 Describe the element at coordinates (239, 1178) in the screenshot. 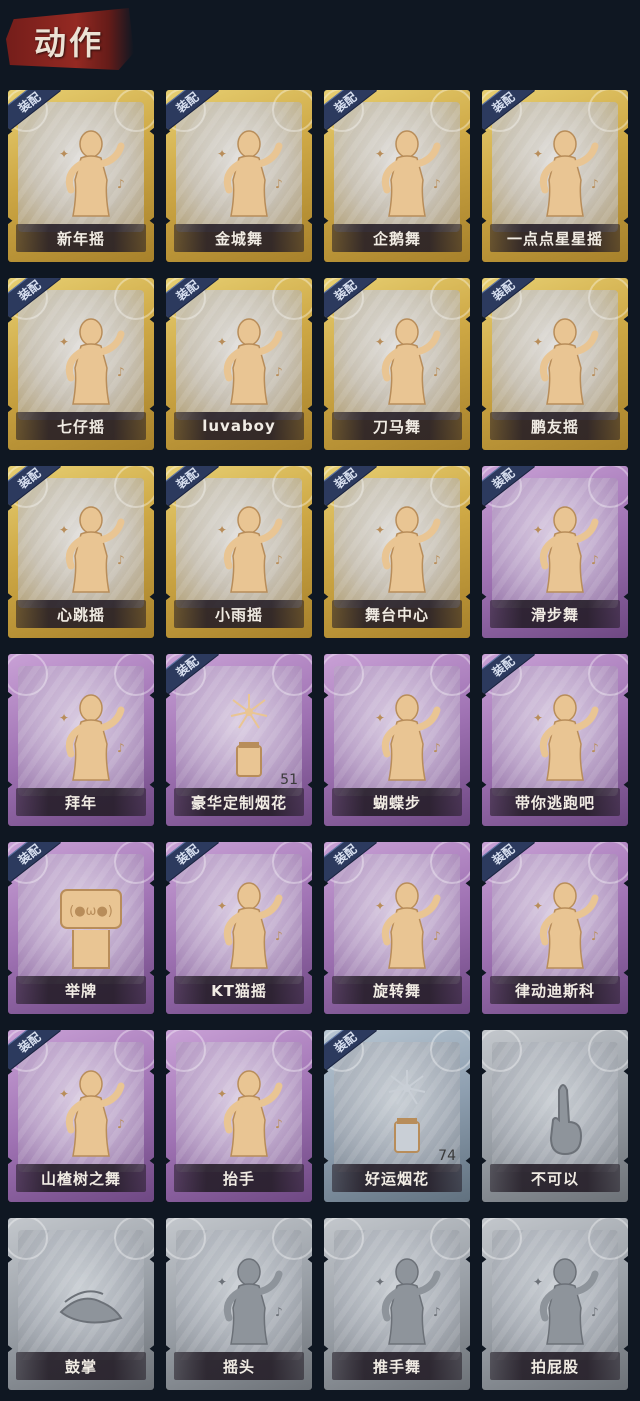

I see `emote-name-bar: 抬手` at that location.